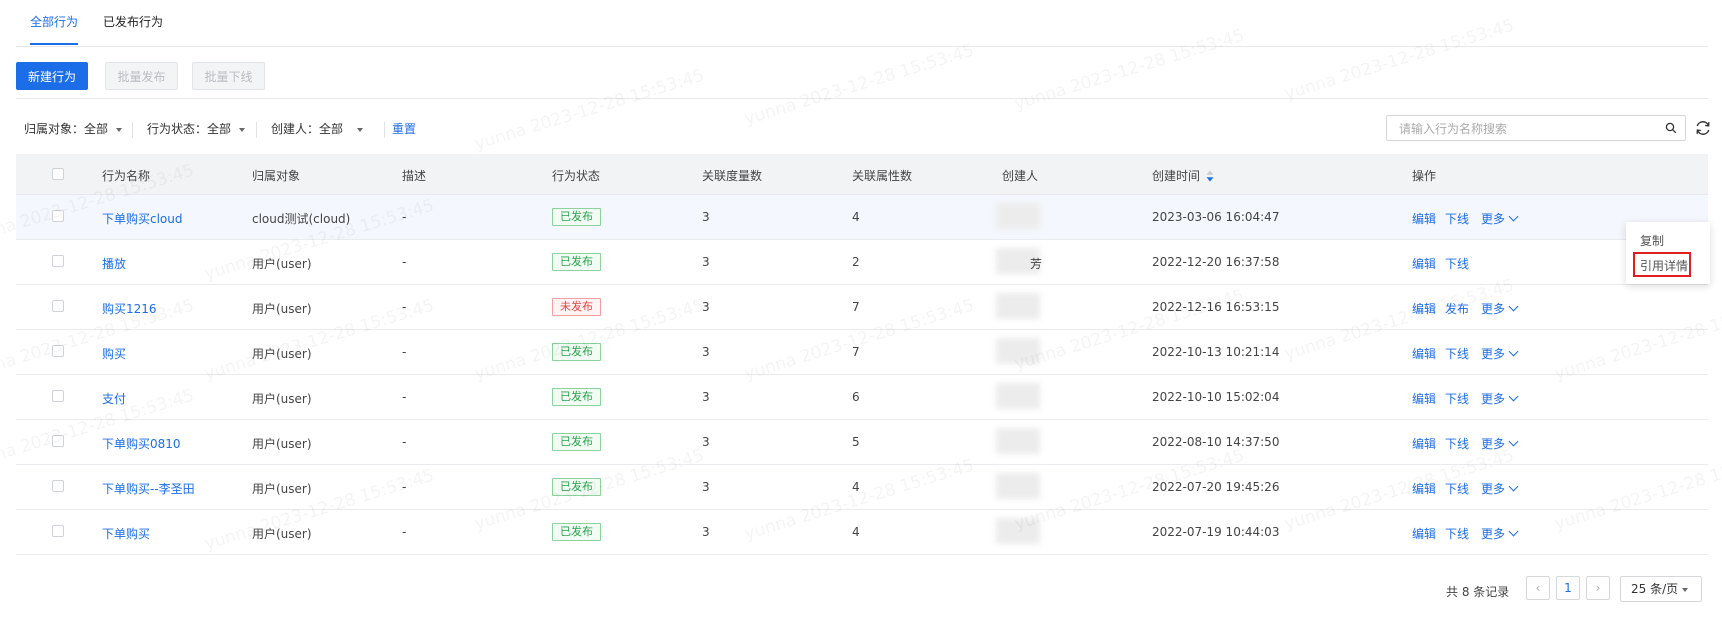  Describe the element at coordinates (1424, 176) in the screenshot. I see `header-operations: 操作` at that location.